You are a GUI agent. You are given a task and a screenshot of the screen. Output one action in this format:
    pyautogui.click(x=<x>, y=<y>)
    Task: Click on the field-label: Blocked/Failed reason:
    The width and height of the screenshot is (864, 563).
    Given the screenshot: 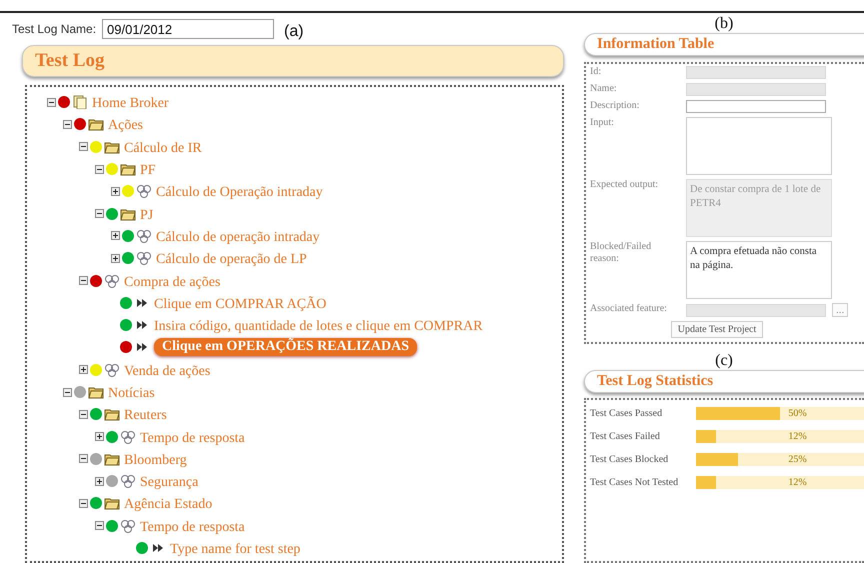 What is the action you would take?
    pyautogui.click(x=621, y=253)
    